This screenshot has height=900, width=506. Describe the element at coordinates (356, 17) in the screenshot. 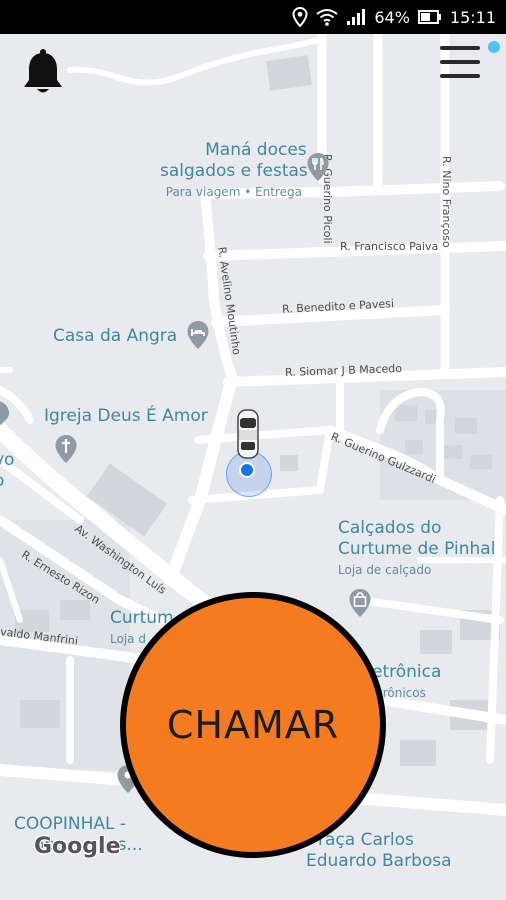

I see `signal-icon` at that location.